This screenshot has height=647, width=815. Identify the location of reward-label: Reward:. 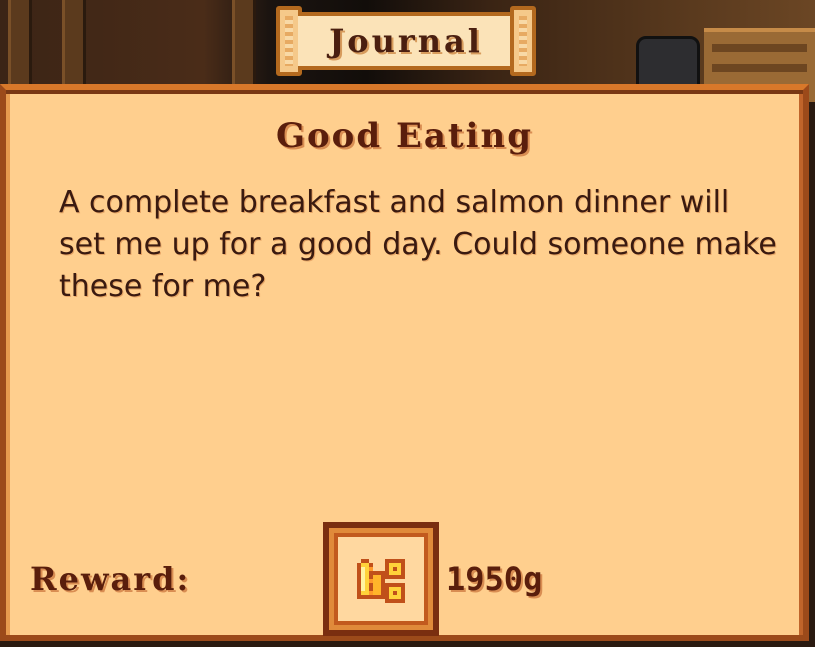
(110, 579).